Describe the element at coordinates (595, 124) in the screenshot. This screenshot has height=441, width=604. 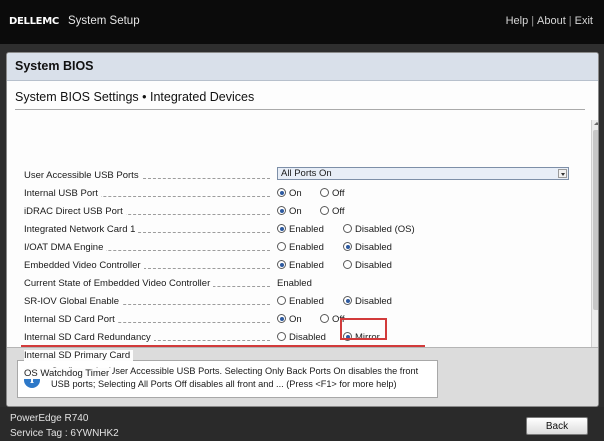
I see `scroll-up-icon` at that location.